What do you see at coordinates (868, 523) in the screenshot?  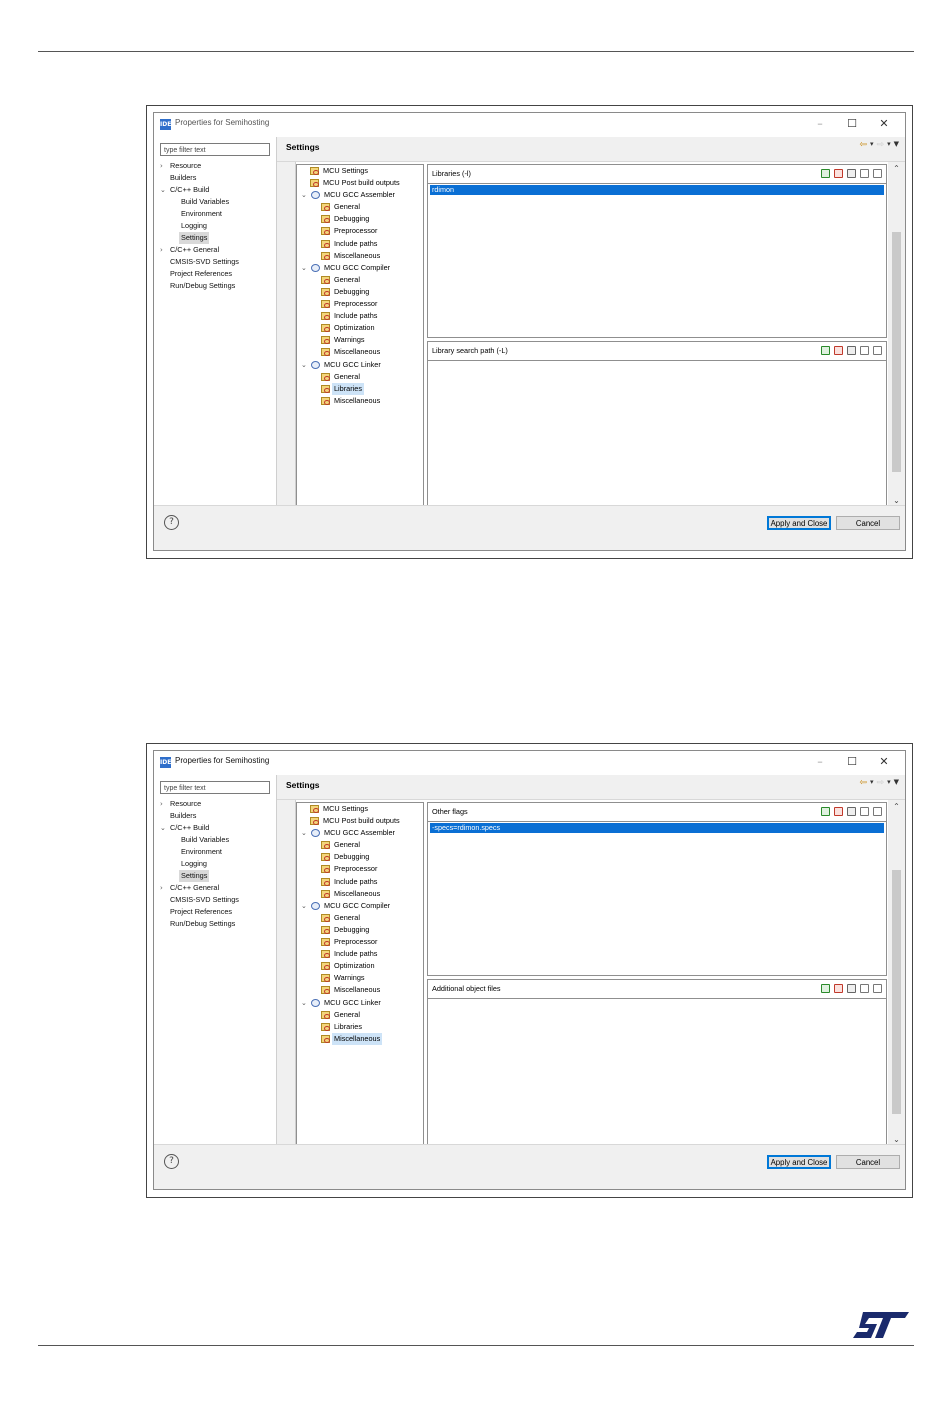 I see `cancel-button: Cancel` at bounding box center [868, 523].